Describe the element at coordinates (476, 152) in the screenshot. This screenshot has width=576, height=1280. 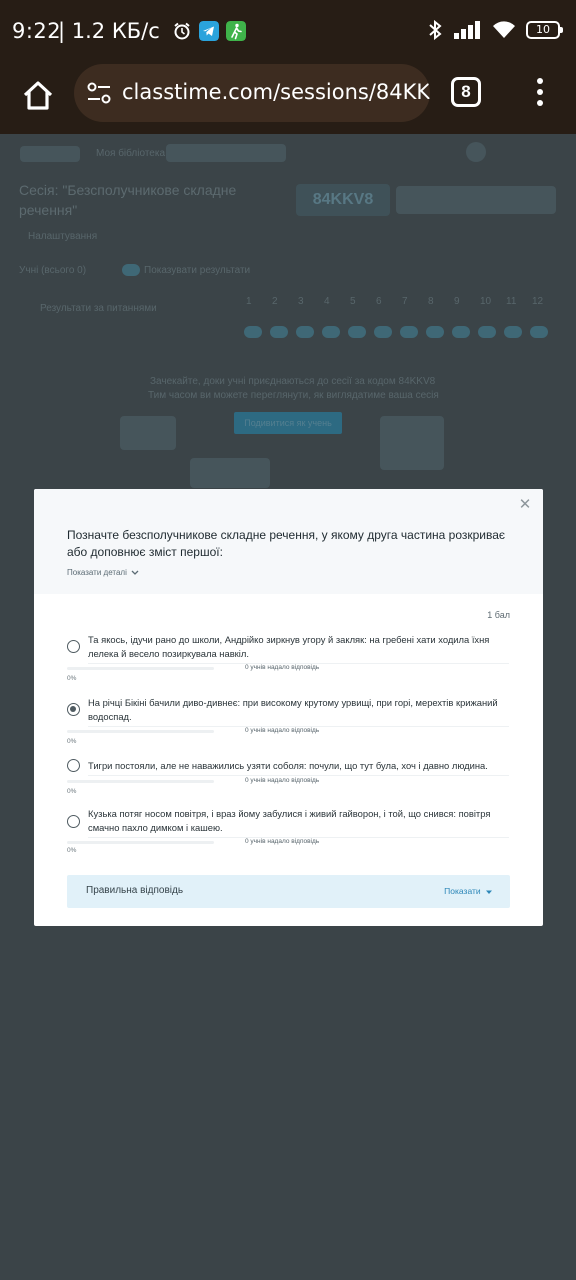
I see `avatar` at that location.